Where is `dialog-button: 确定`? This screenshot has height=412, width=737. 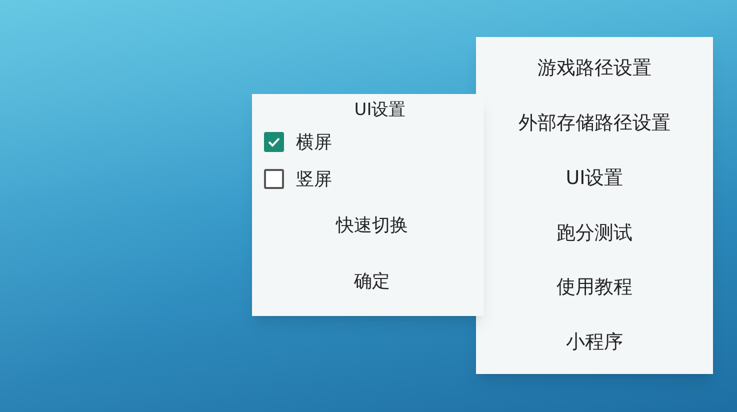
dialog-button: 确定 is located at coordinates (368, 282).